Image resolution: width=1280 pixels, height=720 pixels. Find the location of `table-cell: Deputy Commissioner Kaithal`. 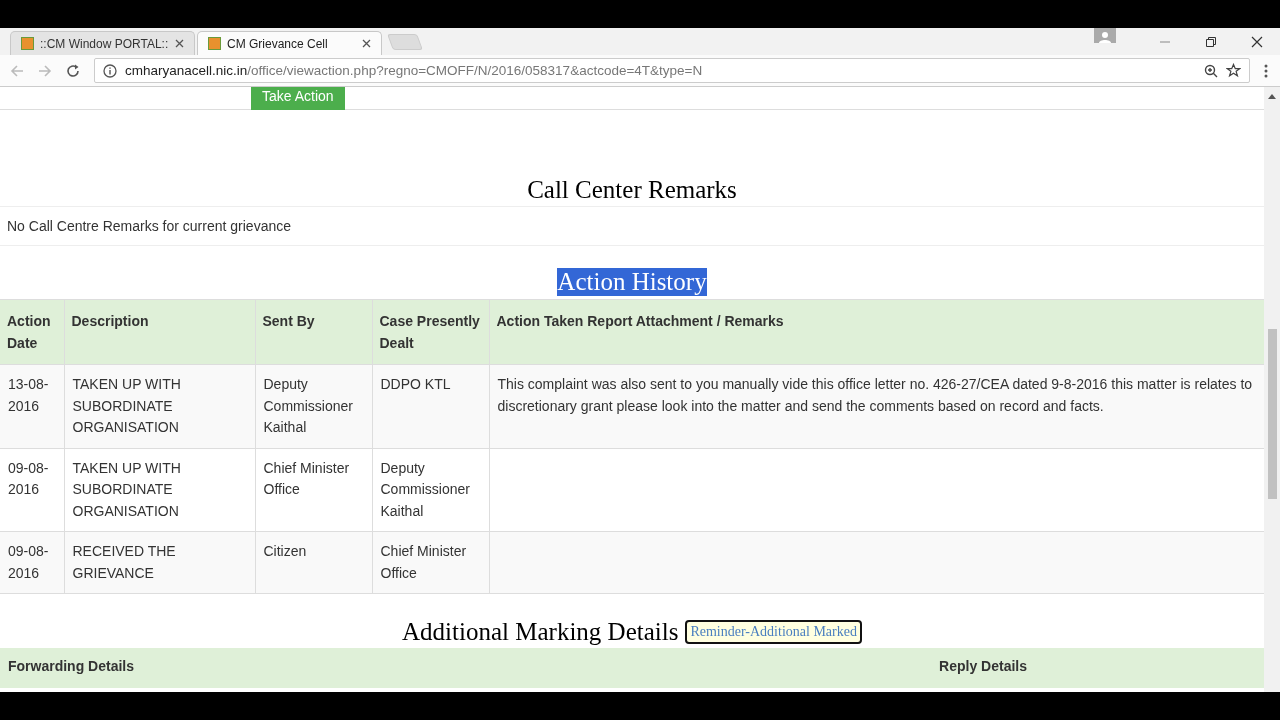

table-cell: Deputy Commissioner Kaithal is located at coordinates (313, 406).